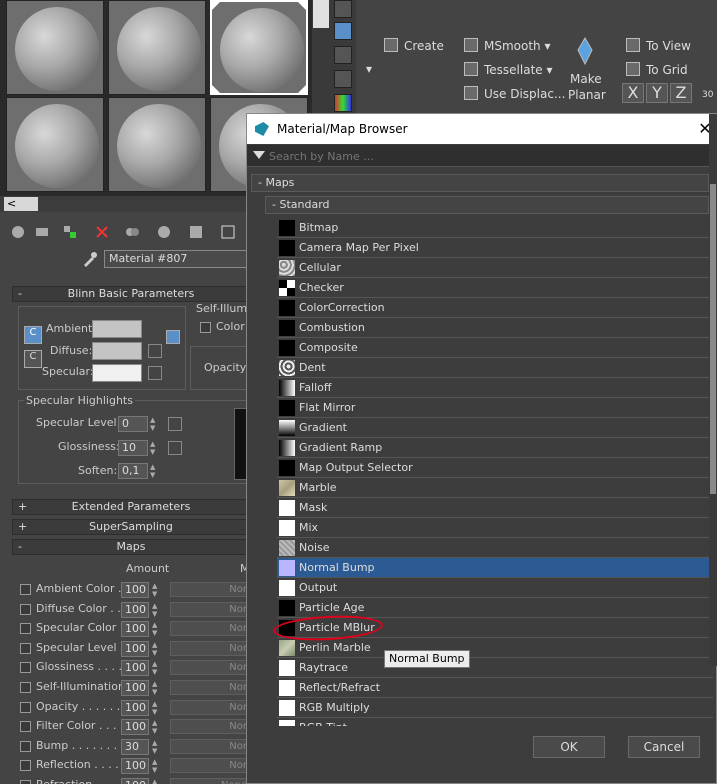  What do you see at coordinates (228, 232) in the screenshot?
I see `show-map-icon` at bounding box center [228, 232].